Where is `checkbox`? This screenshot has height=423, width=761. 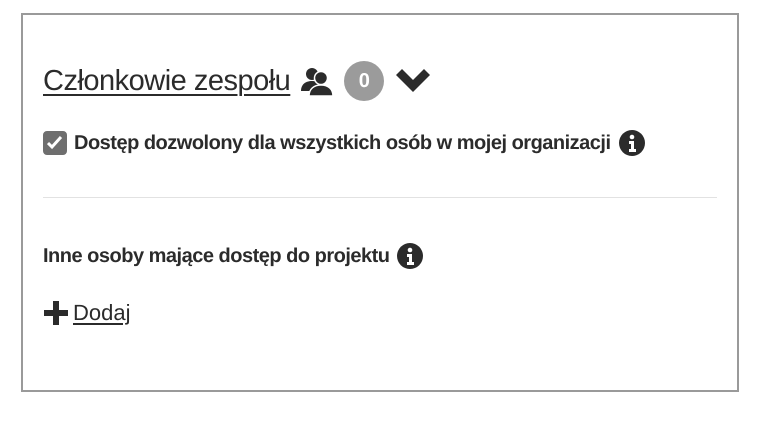
checkbox is located at coordinates (55, 143).